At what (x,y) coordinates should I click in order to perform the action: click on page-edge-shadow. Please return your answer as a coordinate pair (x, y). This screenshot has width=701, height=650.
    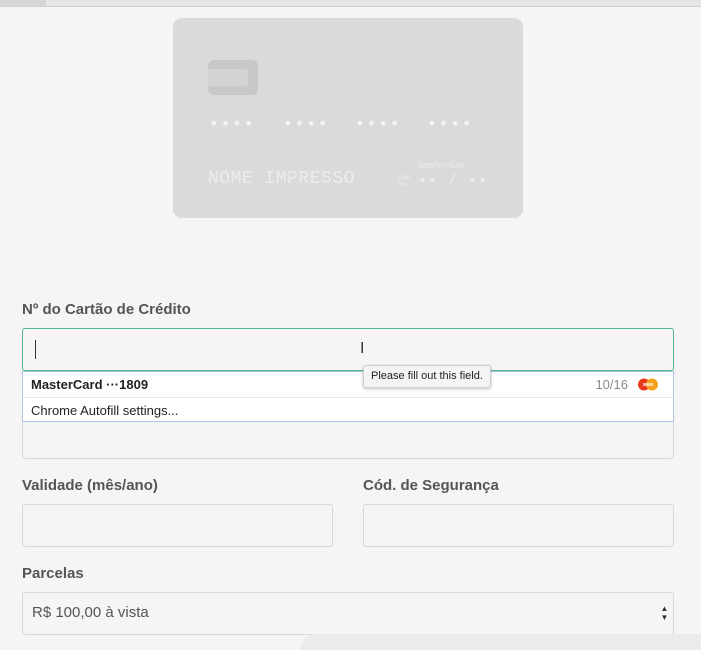
    Looking at the image, I should click on (500, 642).